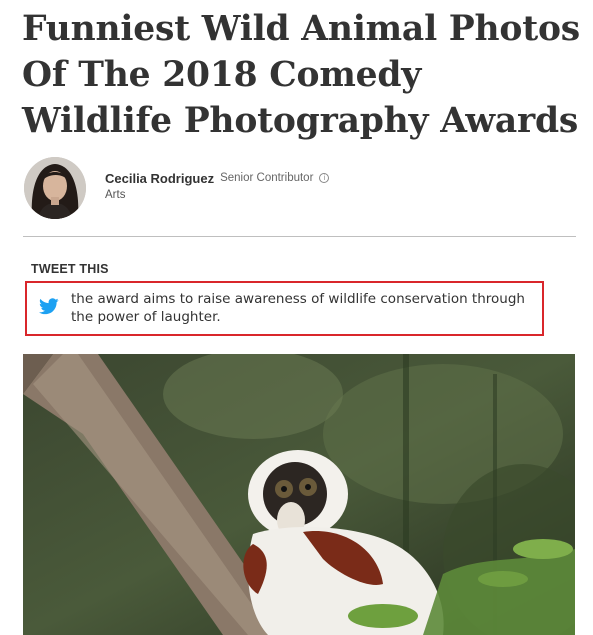 The width and height of the screenshot is (593, 635). I want to click on author-avatar, so click(55, 188).